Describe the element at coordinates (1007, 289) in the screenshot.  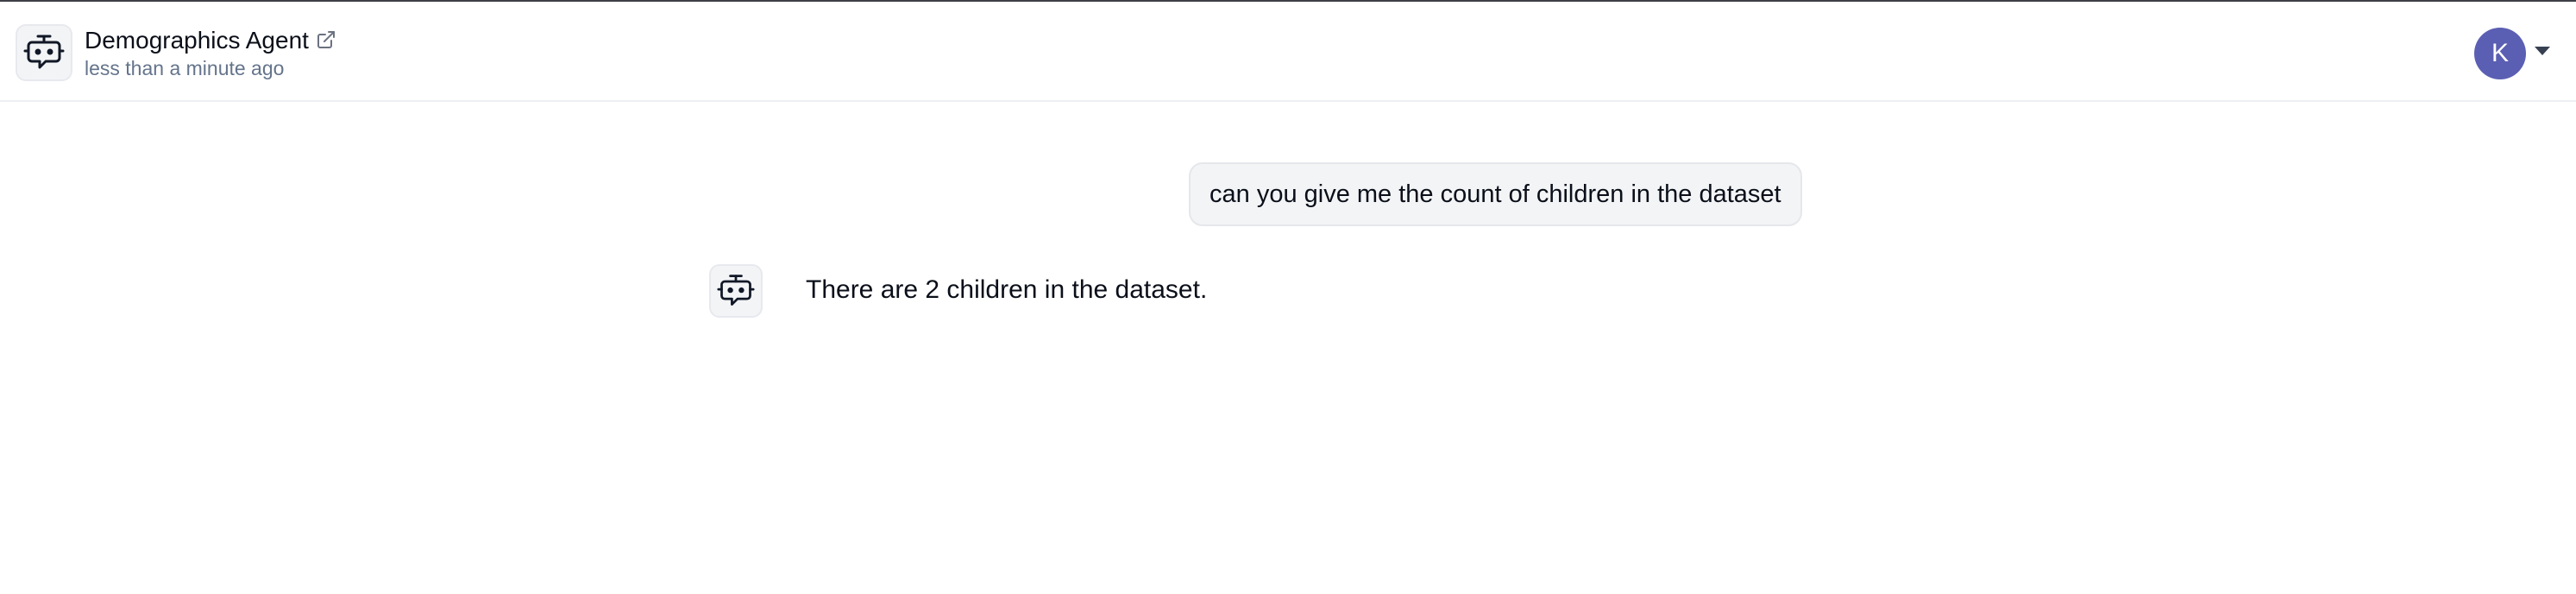
I see `assistant-message: There are 2 children in the dataset.` at that location.